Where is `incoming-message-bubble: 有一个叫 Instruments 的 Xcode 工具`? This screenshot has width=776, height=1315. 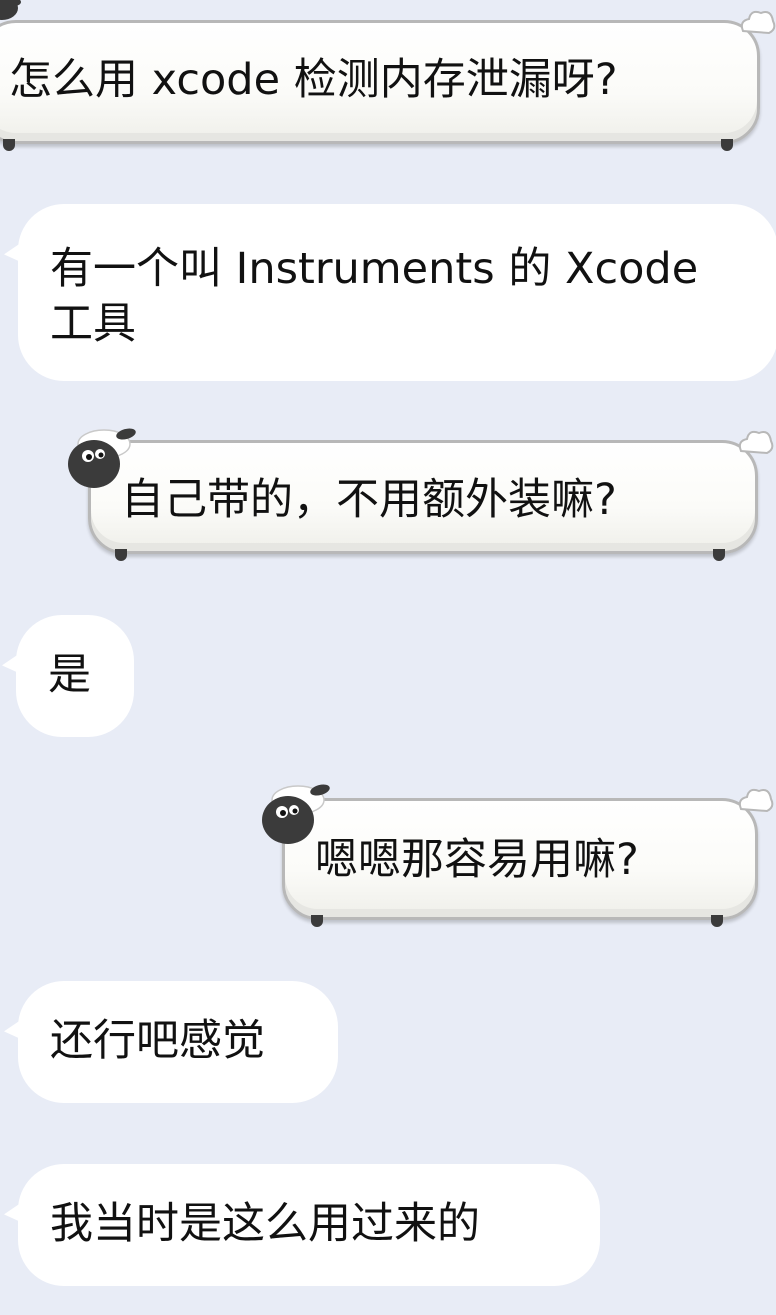 incoming-message-bubble: 有一个叫 Instruments 的 Xcode 工具 is located at coordinates (390, 292).